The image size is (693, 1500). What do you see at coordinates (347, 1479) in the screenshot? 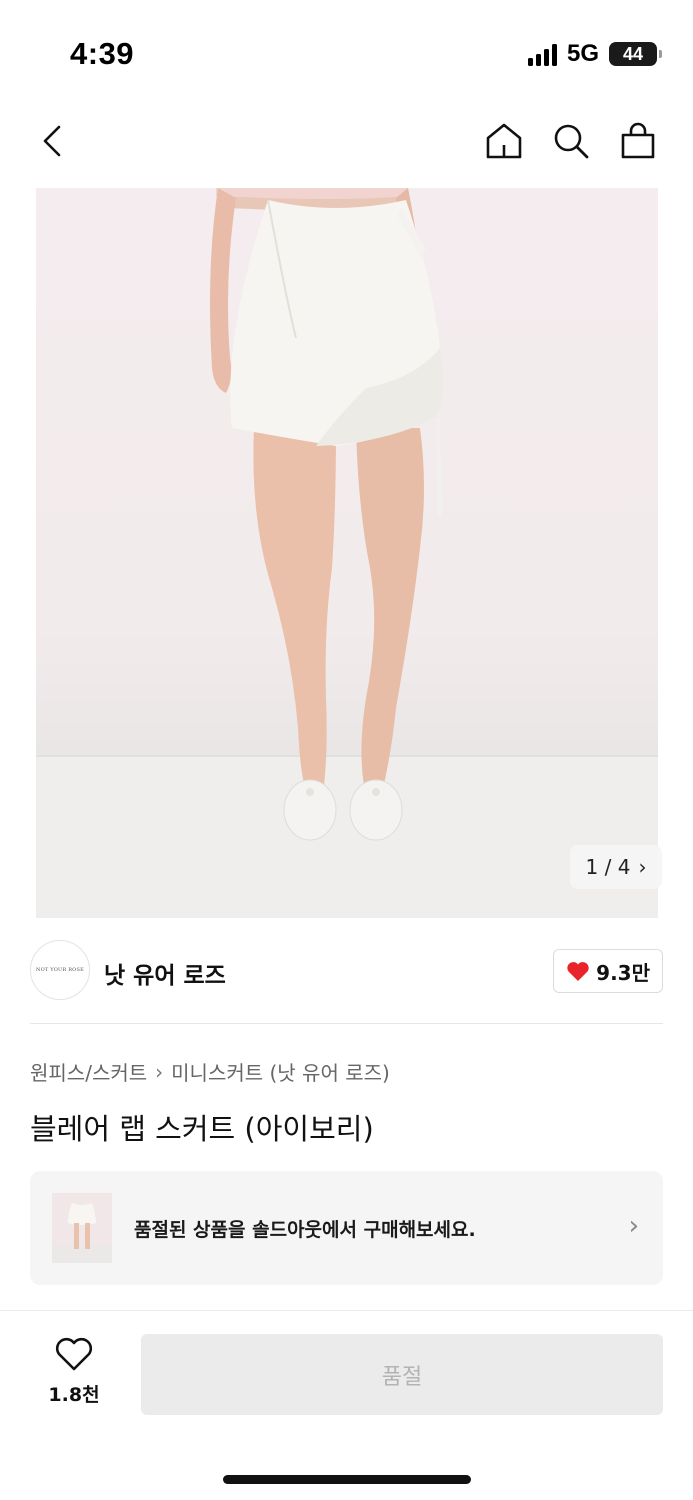
I see `home-indicator` at bounding box center [347, 1479].